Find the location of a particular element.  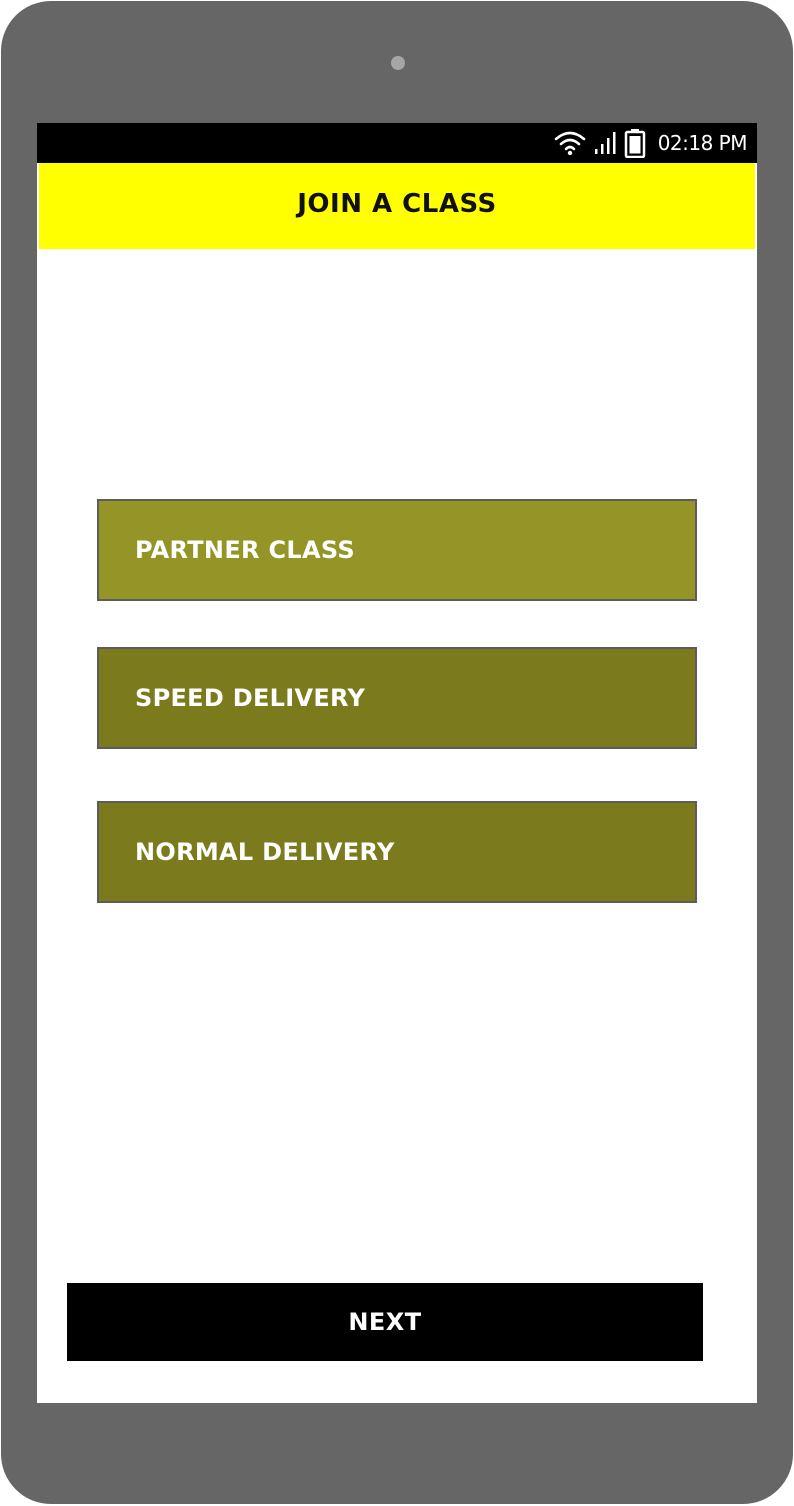

option-label: SPEED DELIVERY is located at coordinates (250, 698).